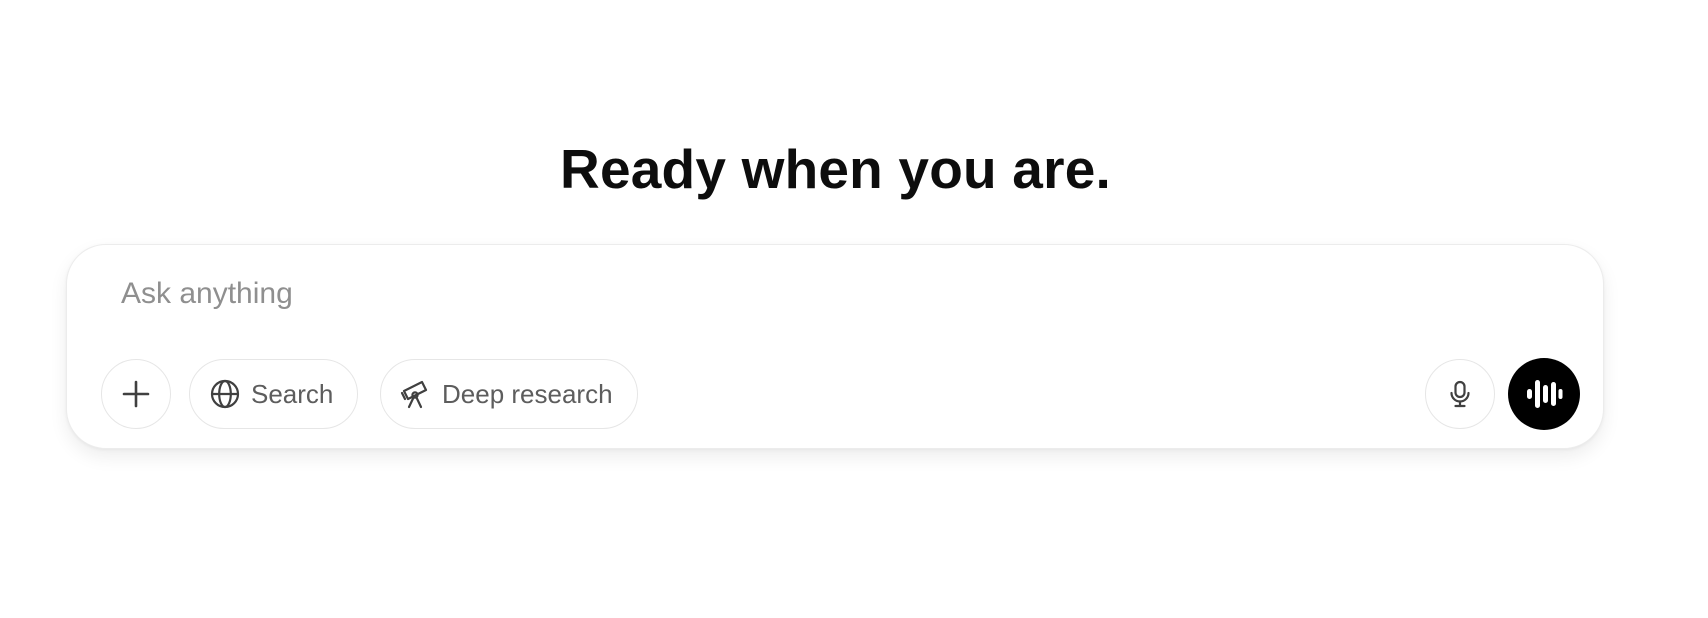 The width and height of the screenshot is (1708, 618). I want to click on deep-research-button: Deep research, so click(509, 394).